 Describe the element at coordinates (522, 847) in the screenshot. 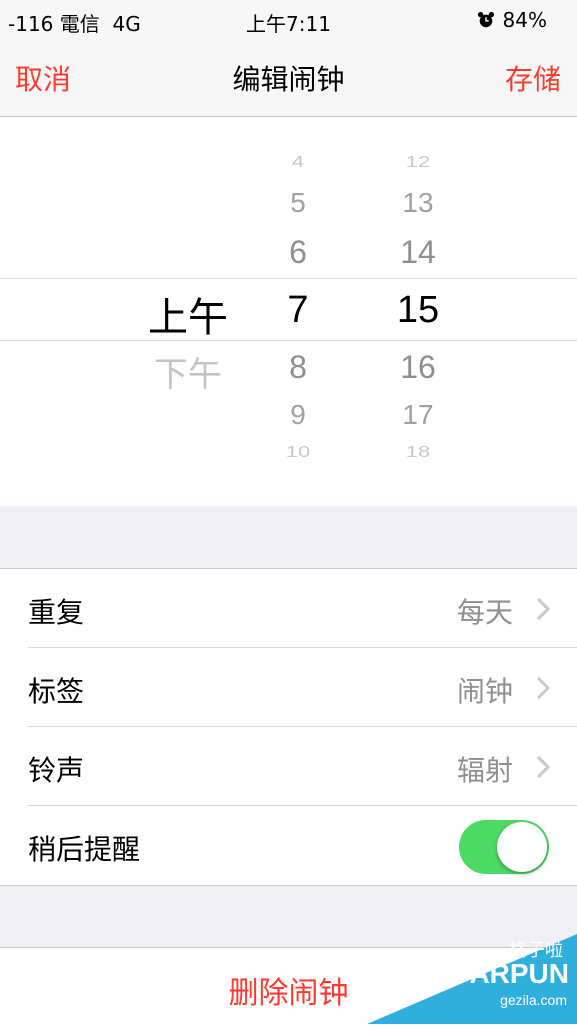

I see `toggle-knob` at that location.